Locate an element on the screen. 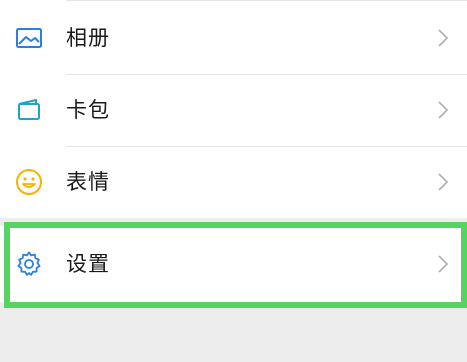  menu-item-label: 相册 is located at coordinates (88, 38).